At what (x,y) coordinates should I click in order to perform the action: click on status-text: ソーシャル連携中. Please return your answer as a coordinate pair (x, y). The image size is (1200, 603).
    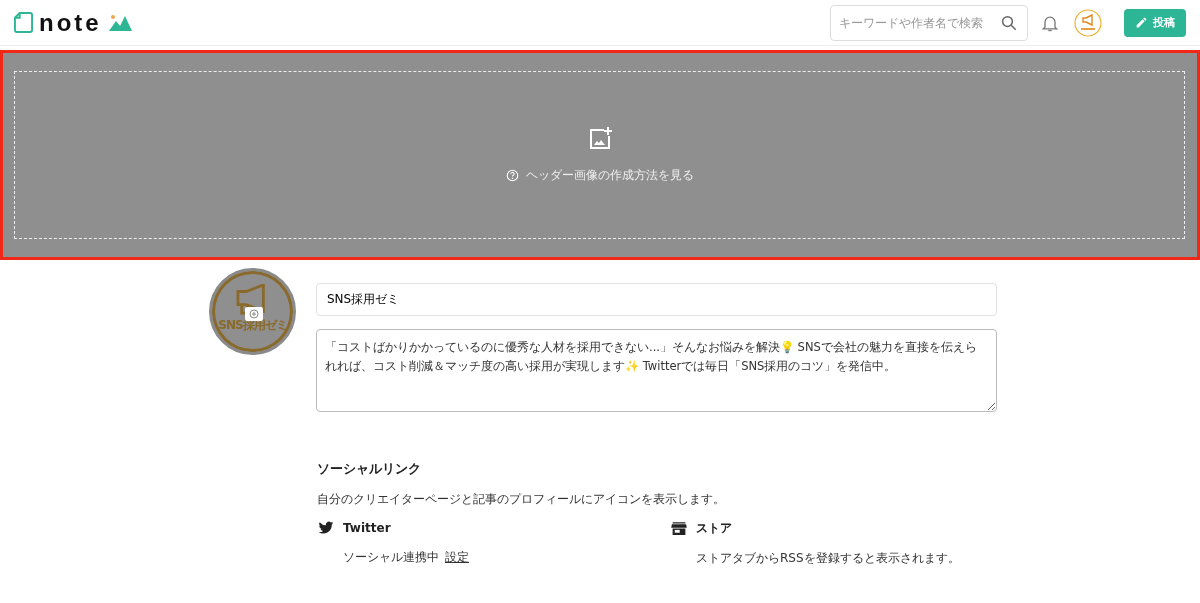
    Looking at the image, I should click on (391, 557).